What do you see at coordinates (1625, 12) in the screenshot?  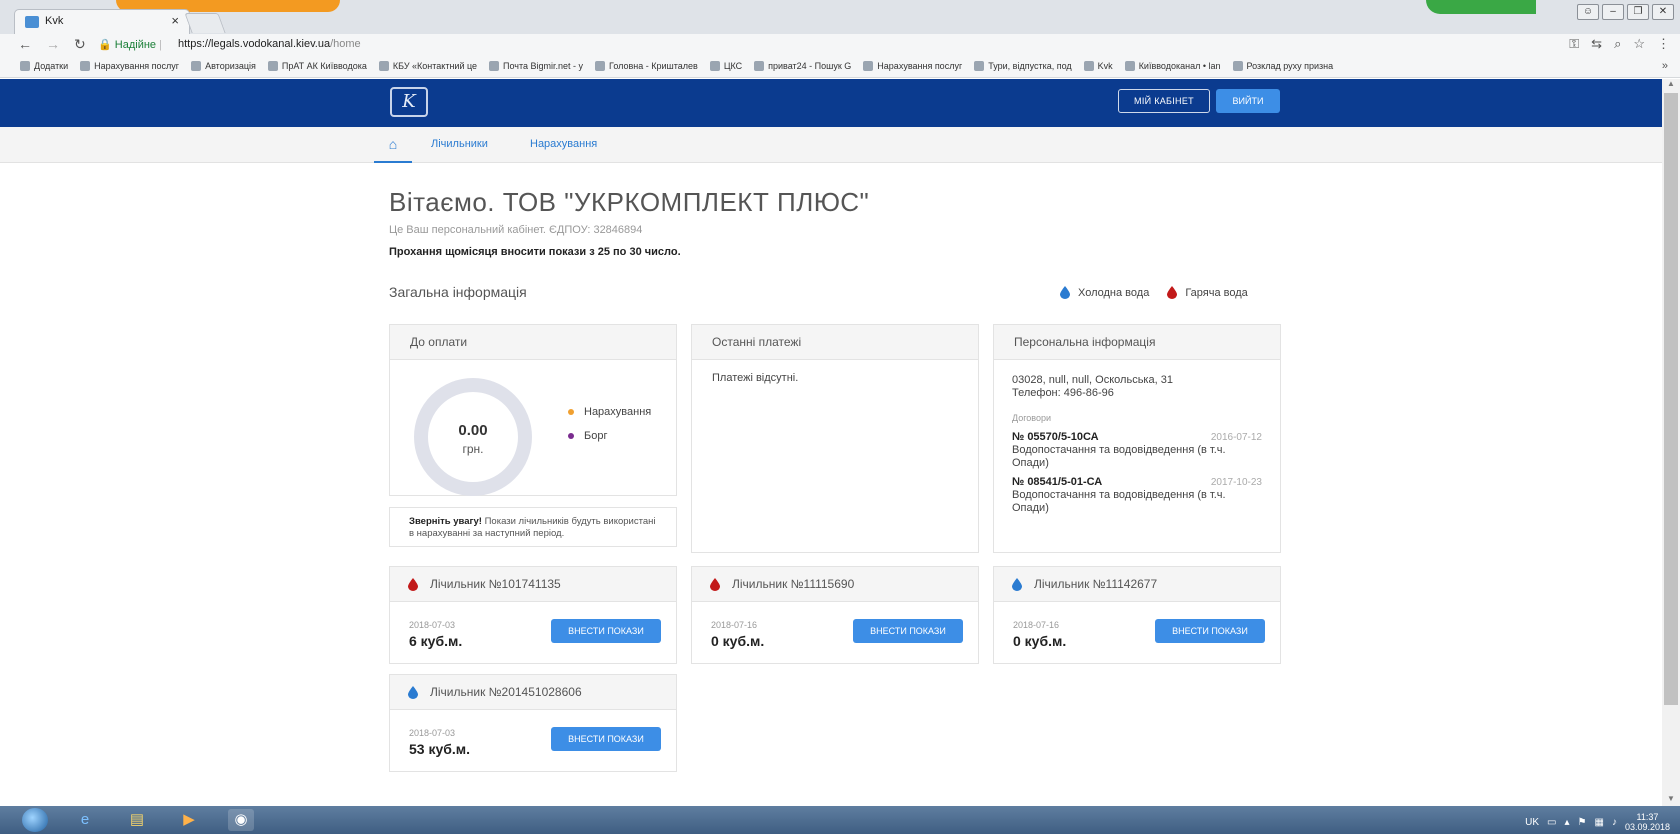 I see `window-controls: ☺ – ❐ ✕` at bounding box center [1625, 12].